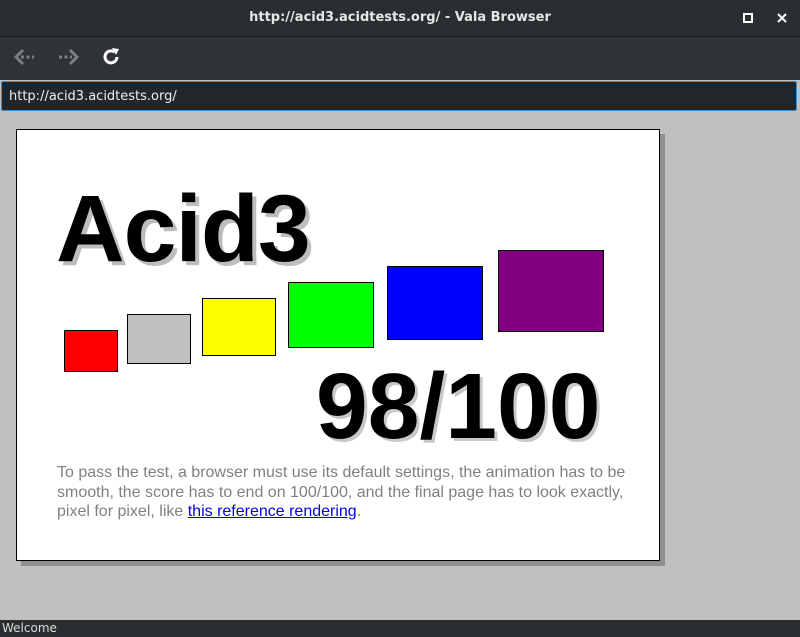  I want to click on yellow-box, so click(239, 327).